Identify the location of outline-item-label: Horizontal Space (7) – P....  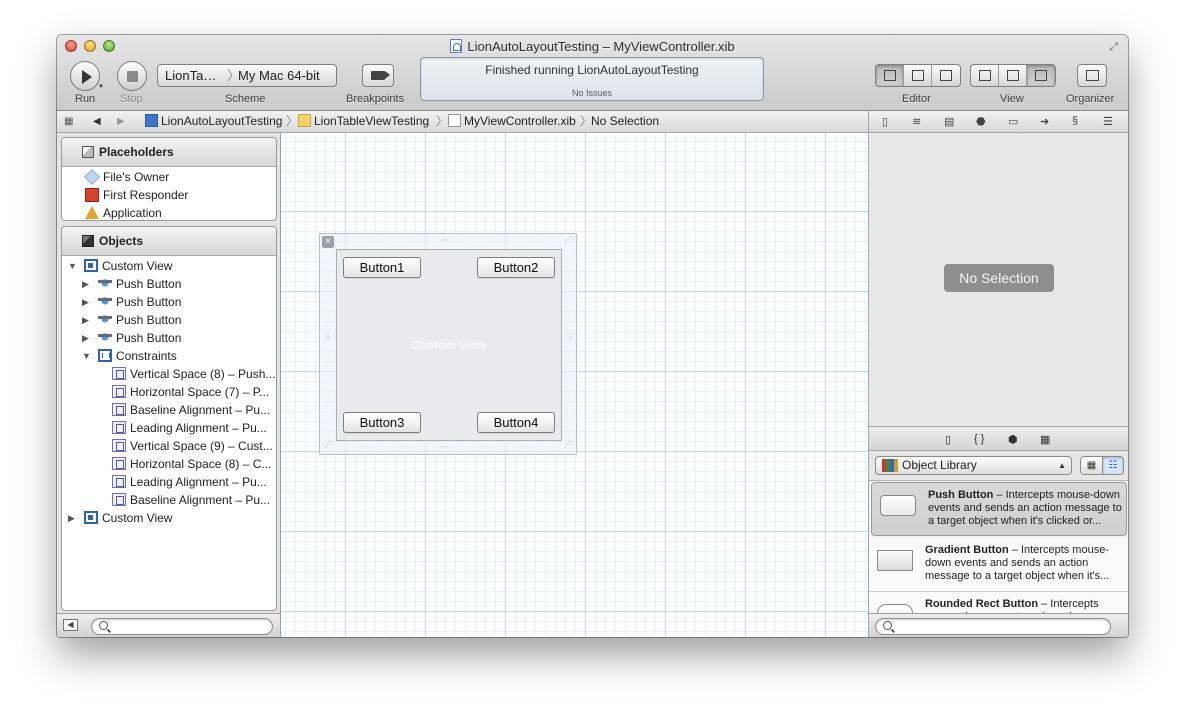
(200, 392).